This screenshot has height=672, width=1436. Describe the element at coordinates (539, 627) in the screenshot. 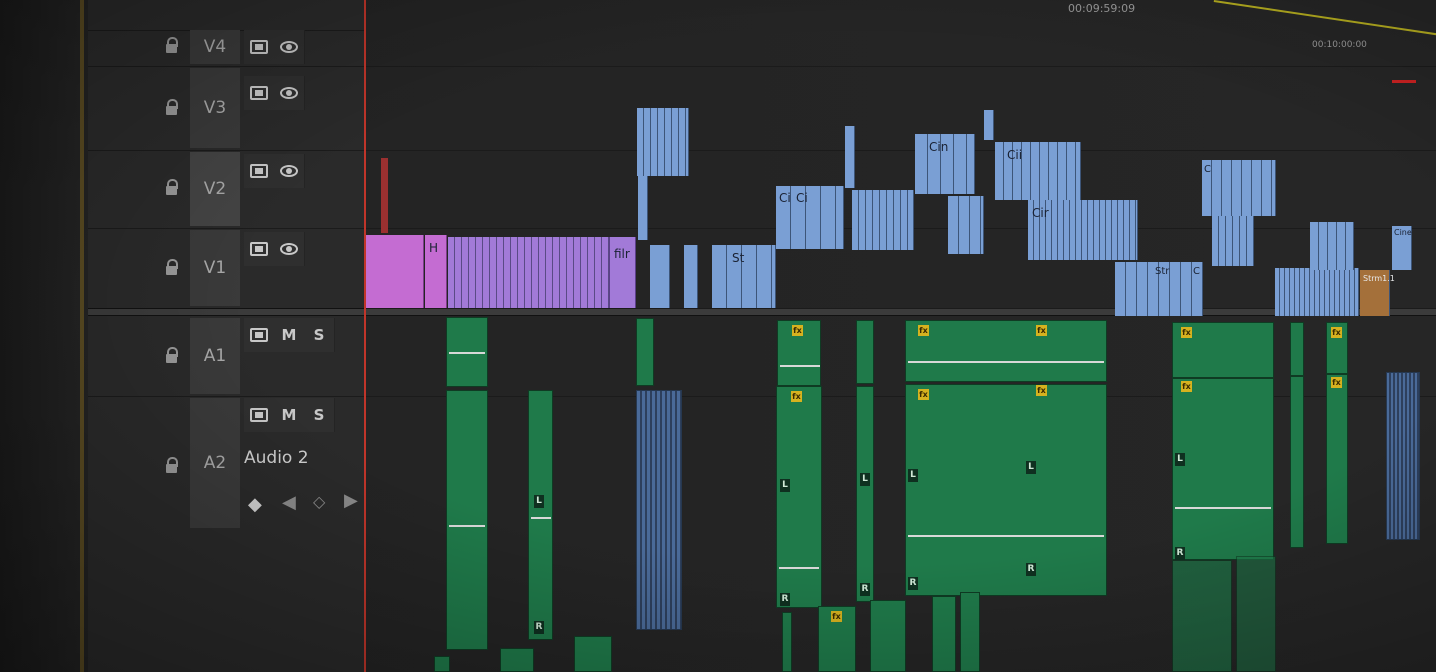

I see `right-channel-badge: R` at that location.